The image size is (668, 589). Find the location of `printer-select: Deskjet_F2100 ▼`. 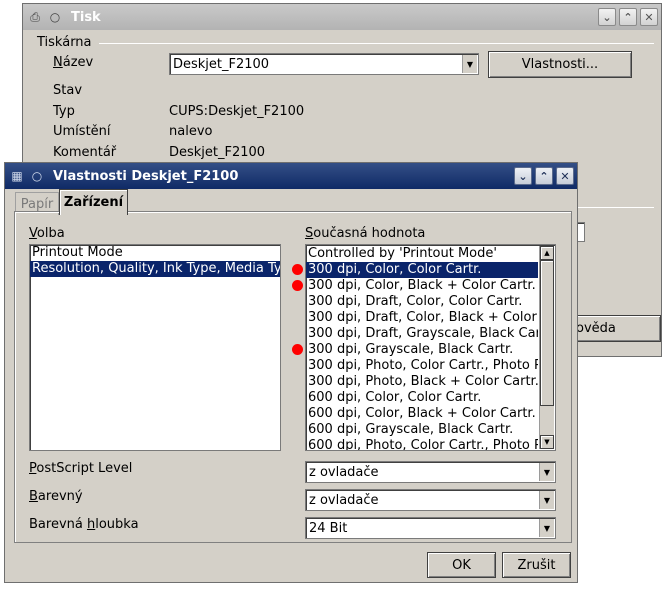

printer-select: Deskjet_F2100 ▼ is located at coordinates (324, 64).